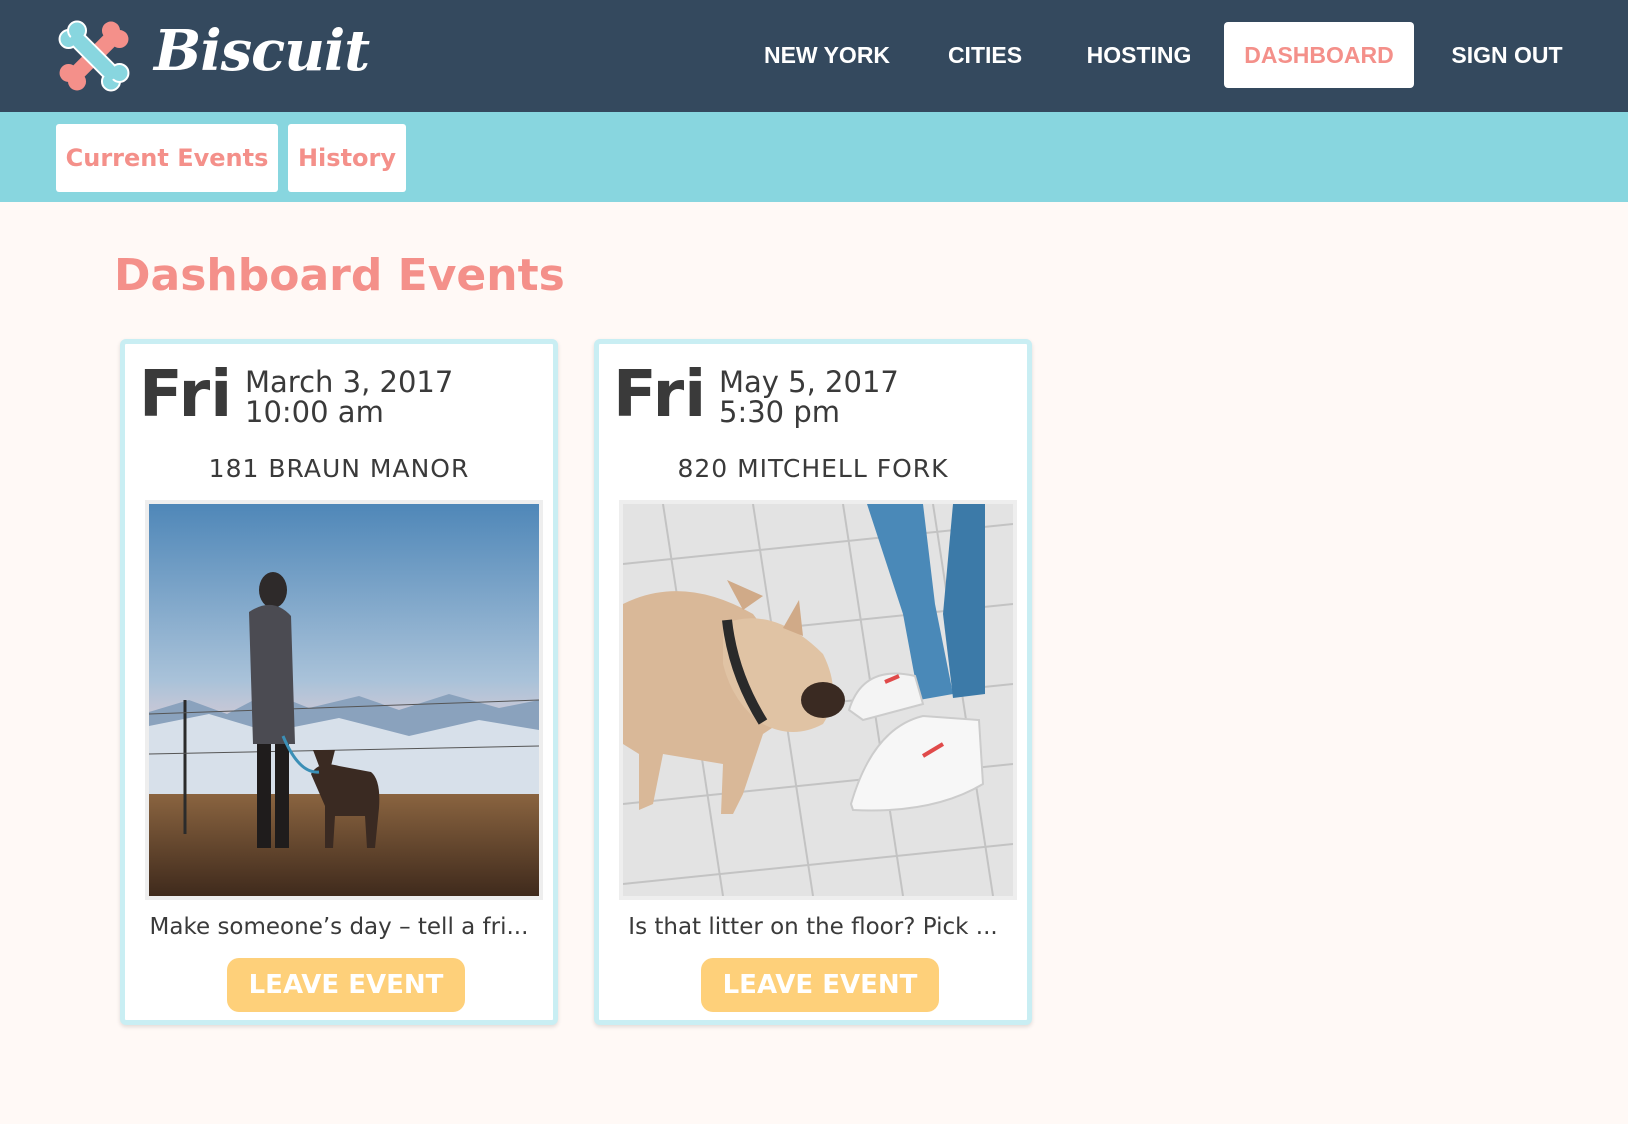 The width and height of the screenshot is (1628, 1124). What do you see at coordinates (985, 55) in the screenshot?
I see `nav-cities: CITIES` at bounding box center [985, 55].